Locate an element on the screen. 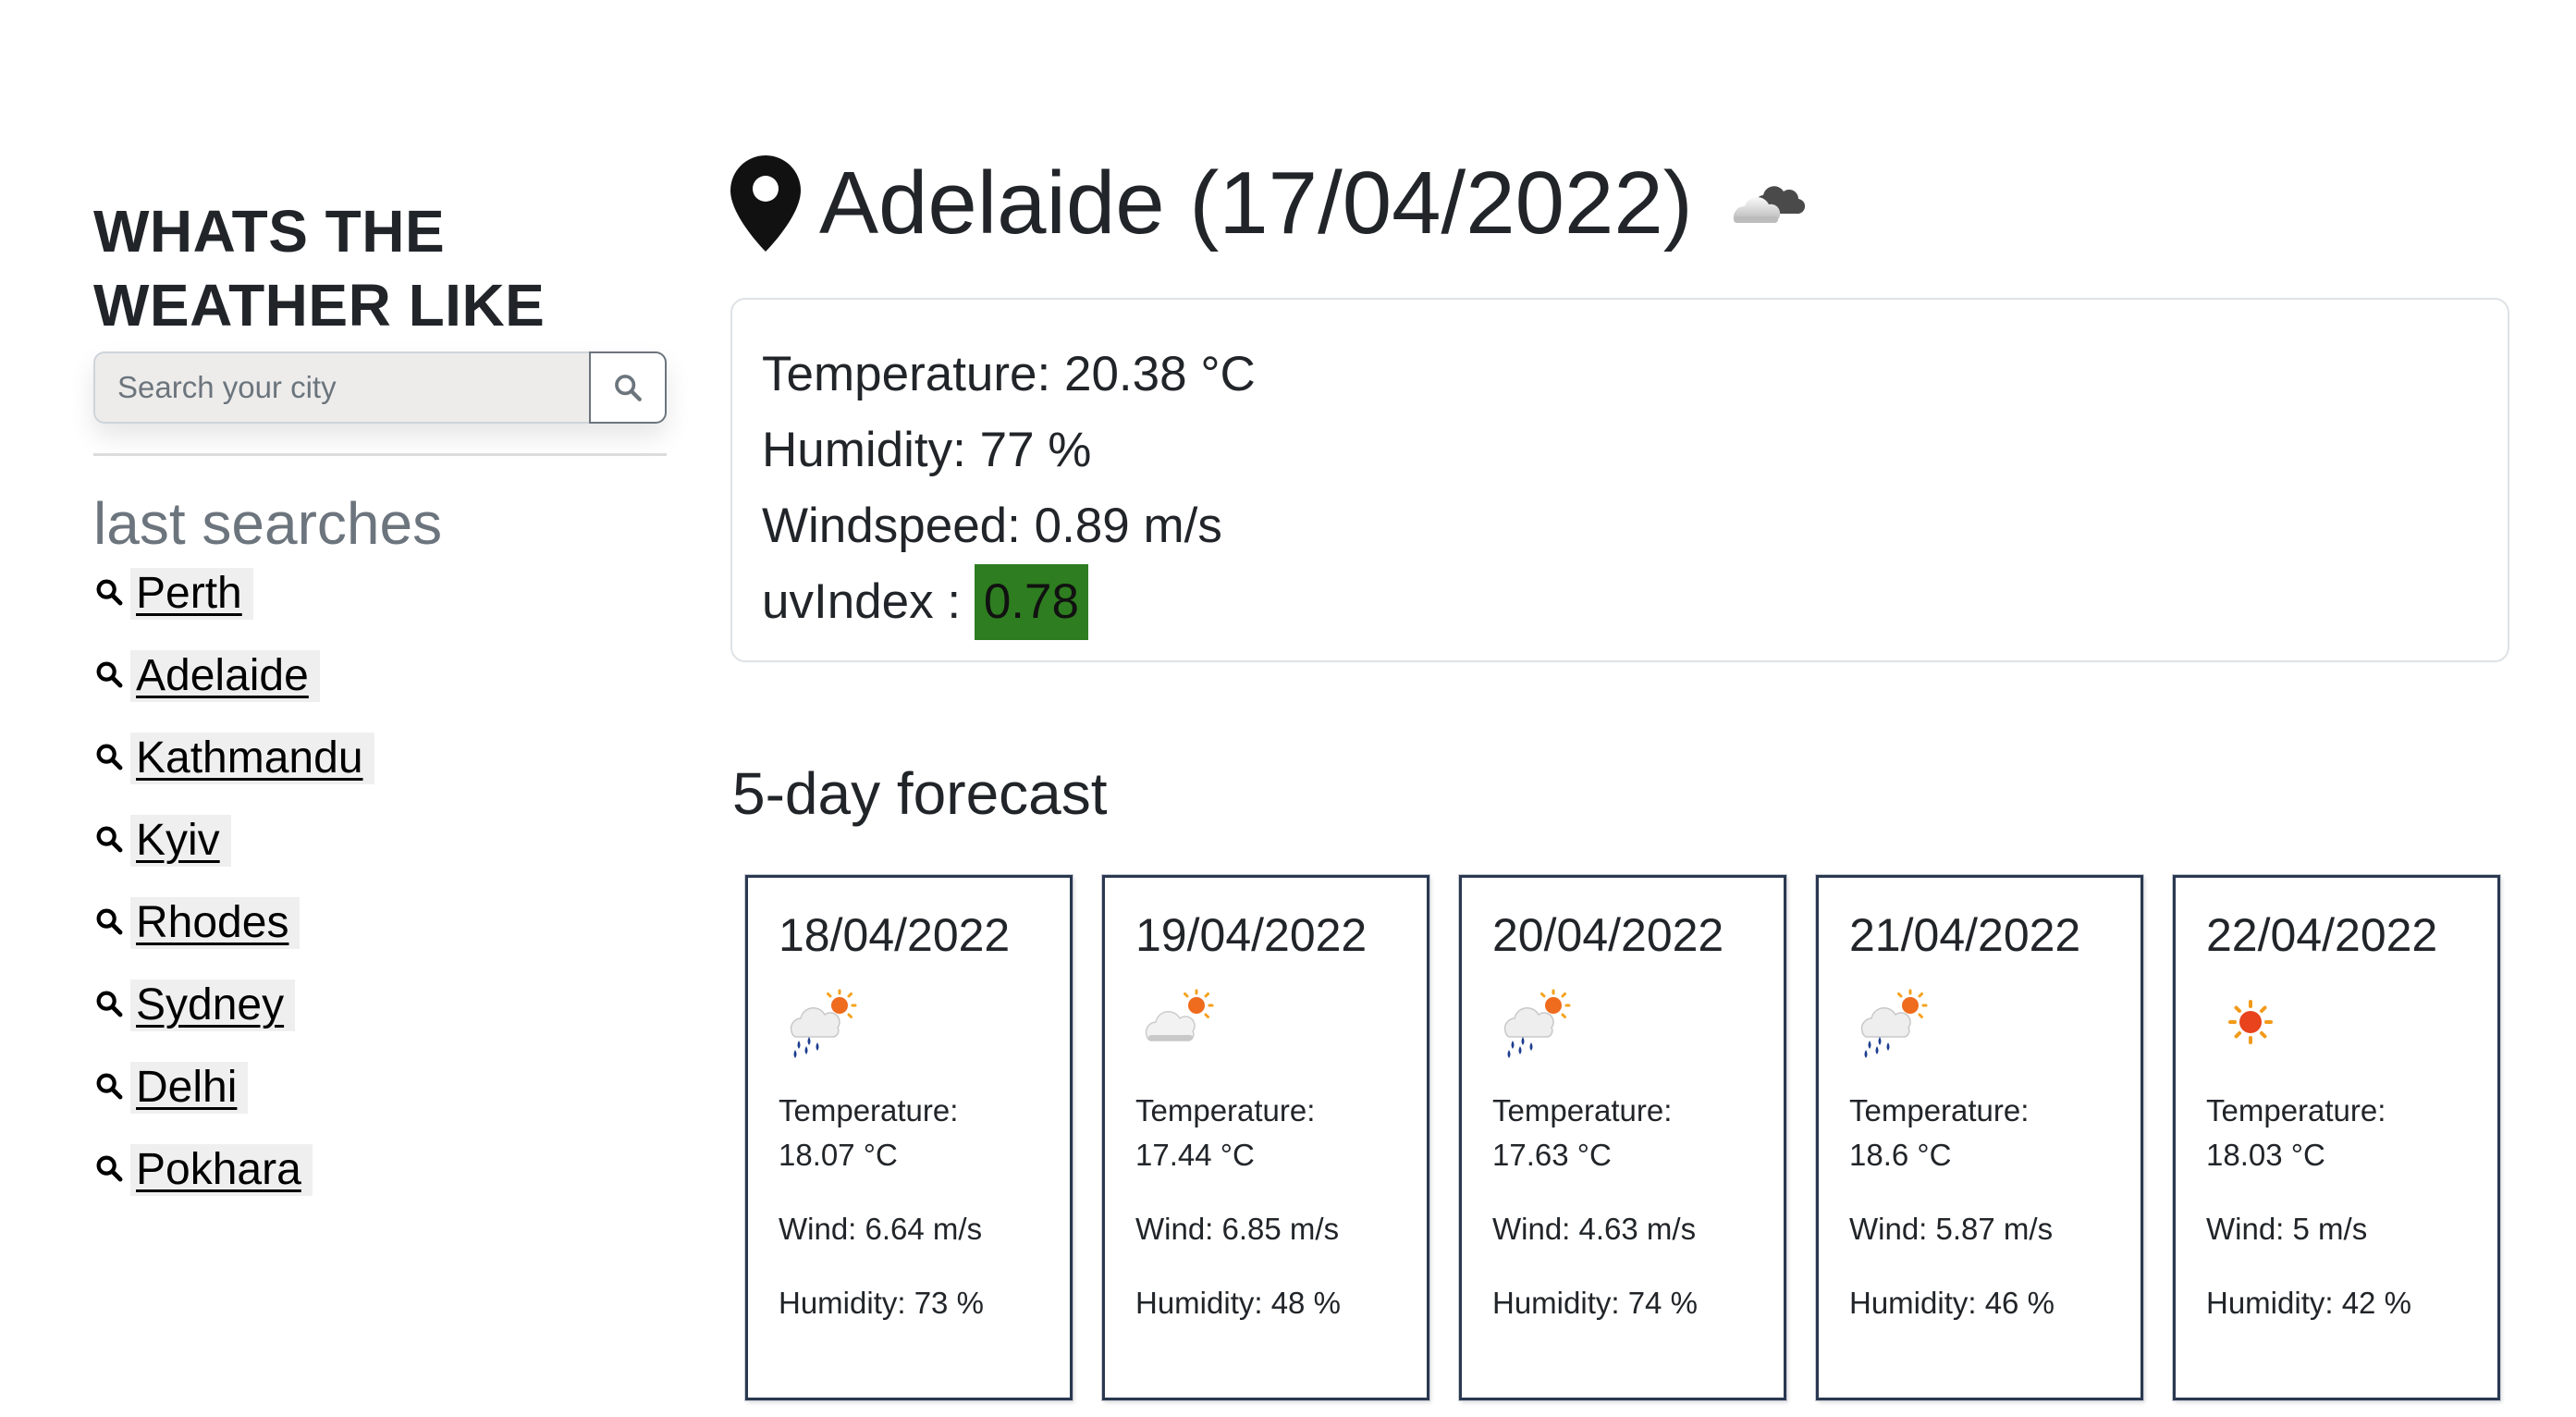  history-link-adelaide: Adelaide is located at coordinates (225, 676).